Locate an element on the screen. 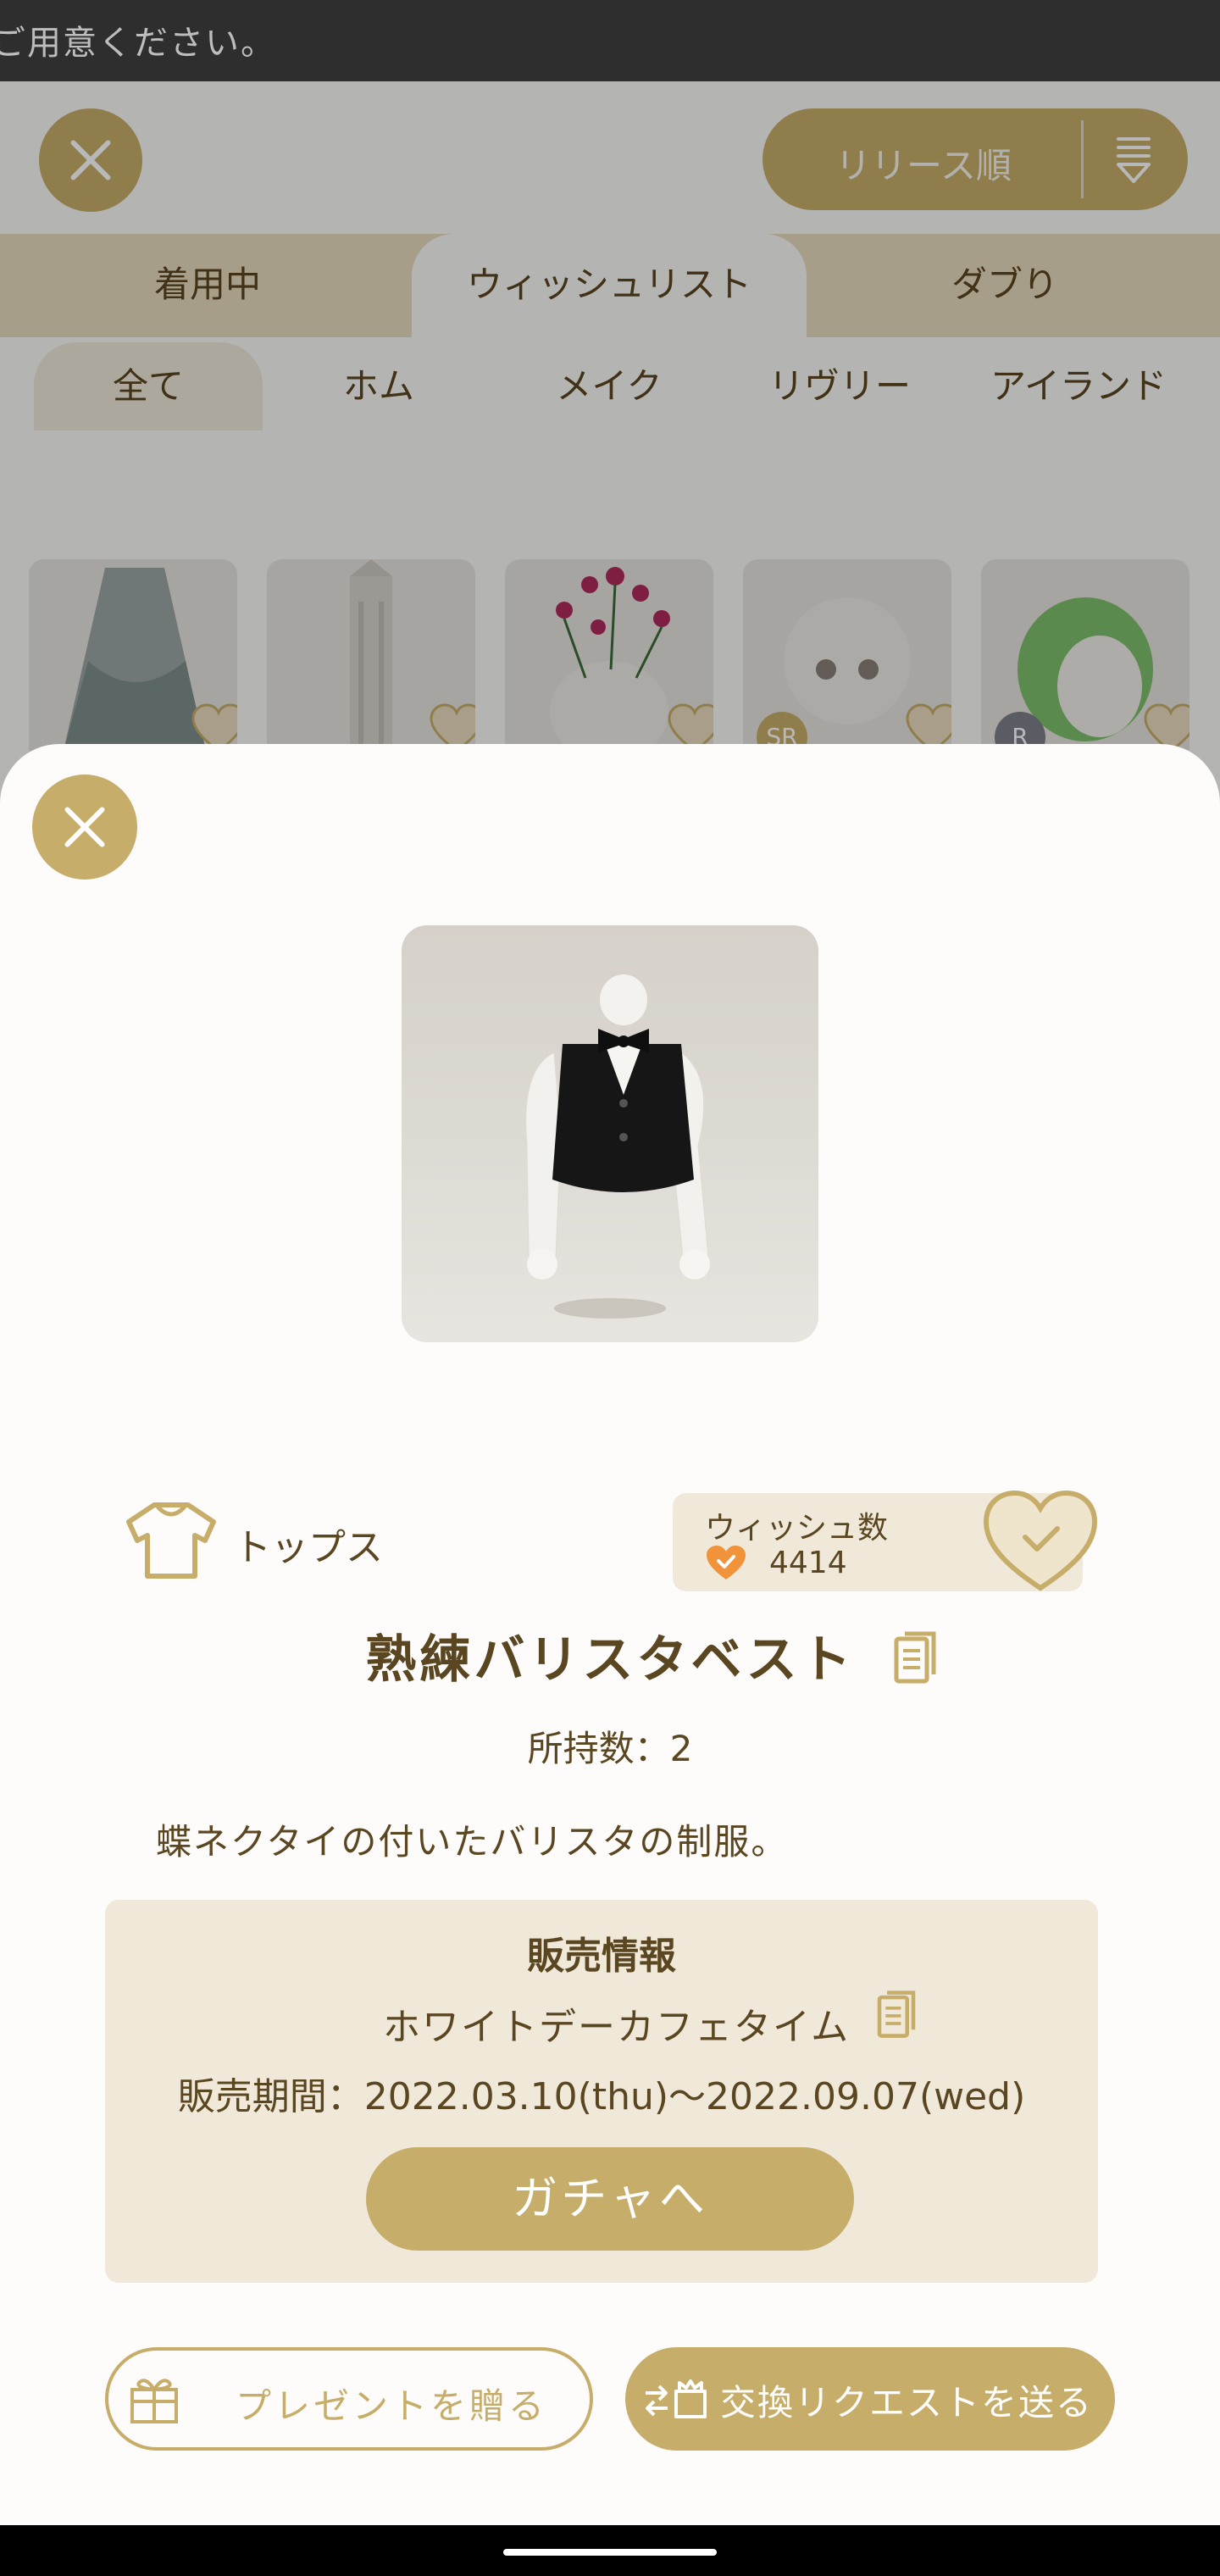 Image resolution: width=1220 pixels, height=2576 pixels. status-banner: ご用意ください。 is located at coordinates (610, 40).